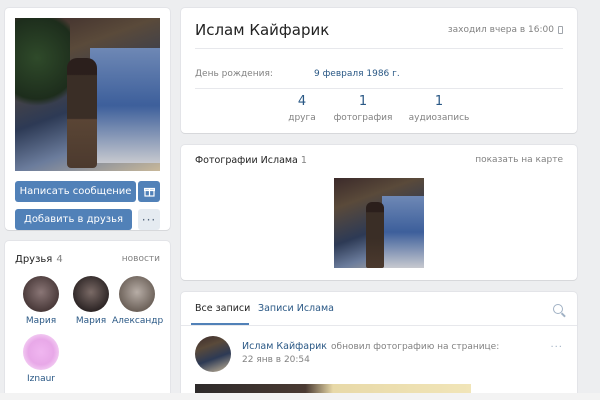 The height and width of the screenshot is (400, 600). I want to click on send-message-button: Написать сообщение, so click(75, 191).